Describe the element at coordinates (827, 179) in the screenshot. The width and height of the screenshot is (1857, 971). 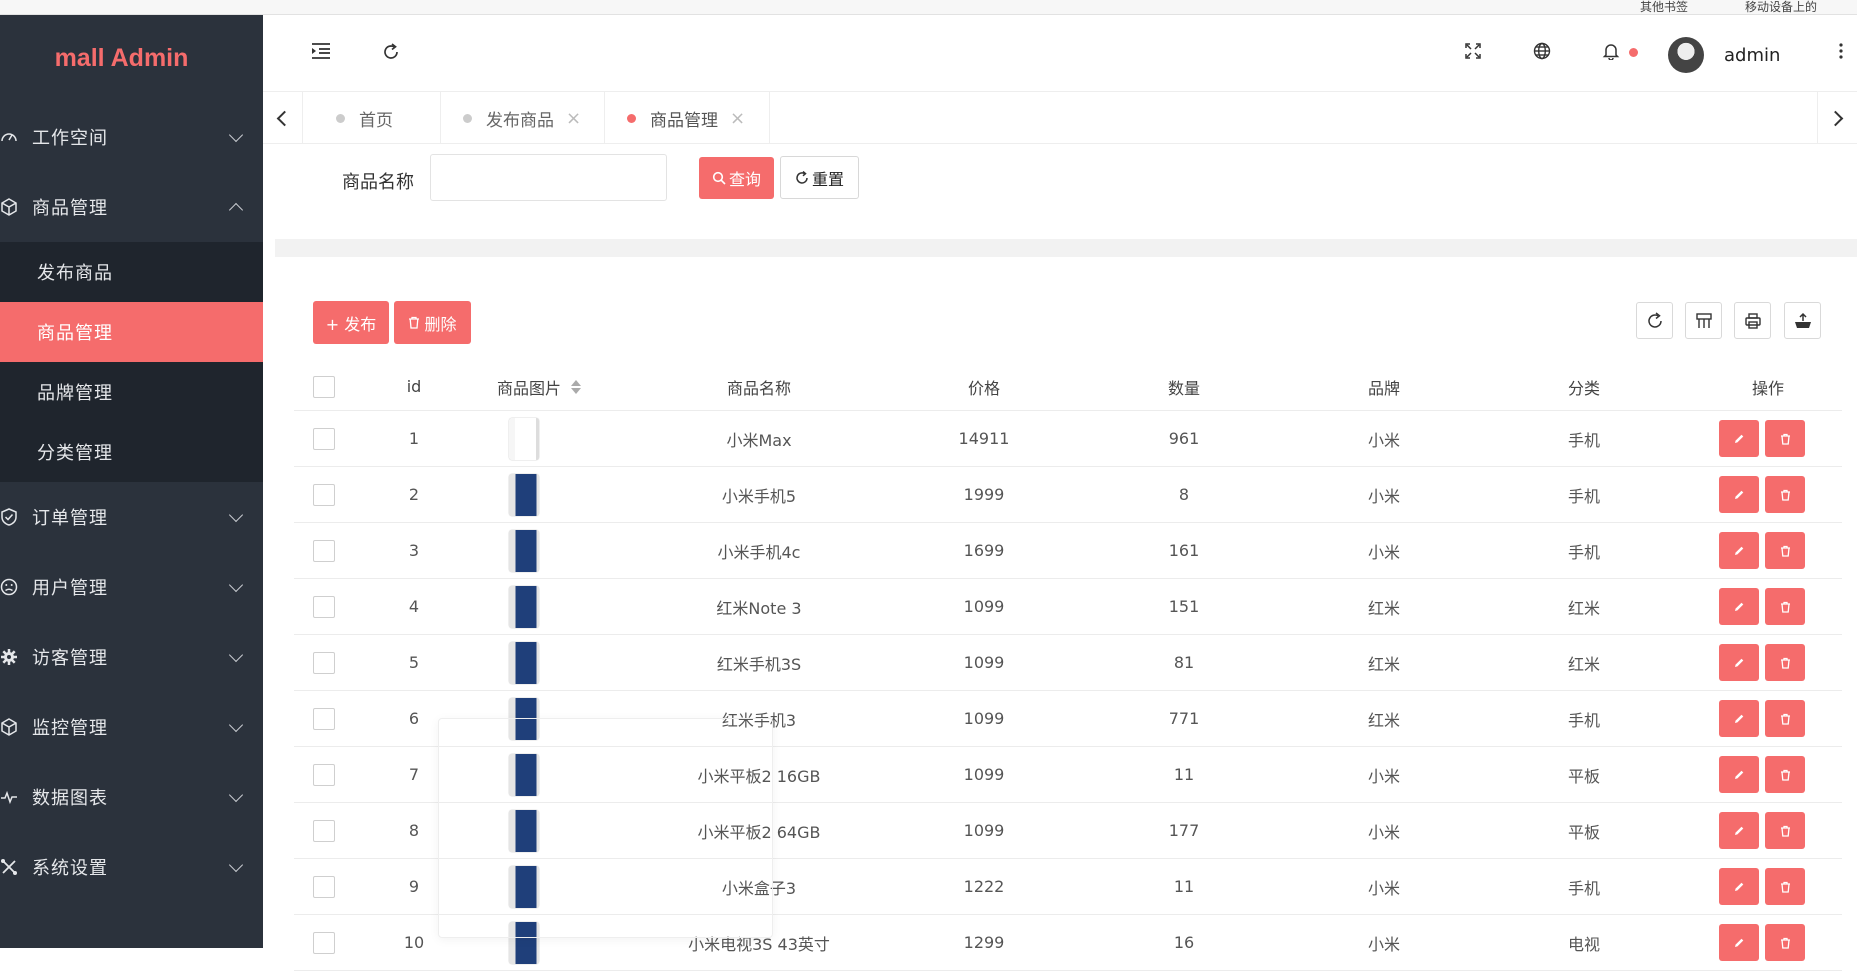
I see `reset-button-label: 重置` at that location.